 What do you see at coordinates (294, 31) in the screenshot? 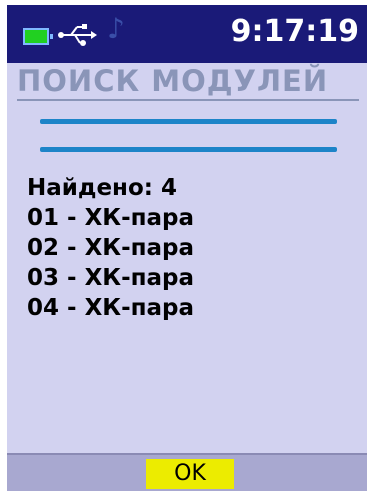
I see `clock: 9:17:19` at bounding box center [294, 31].